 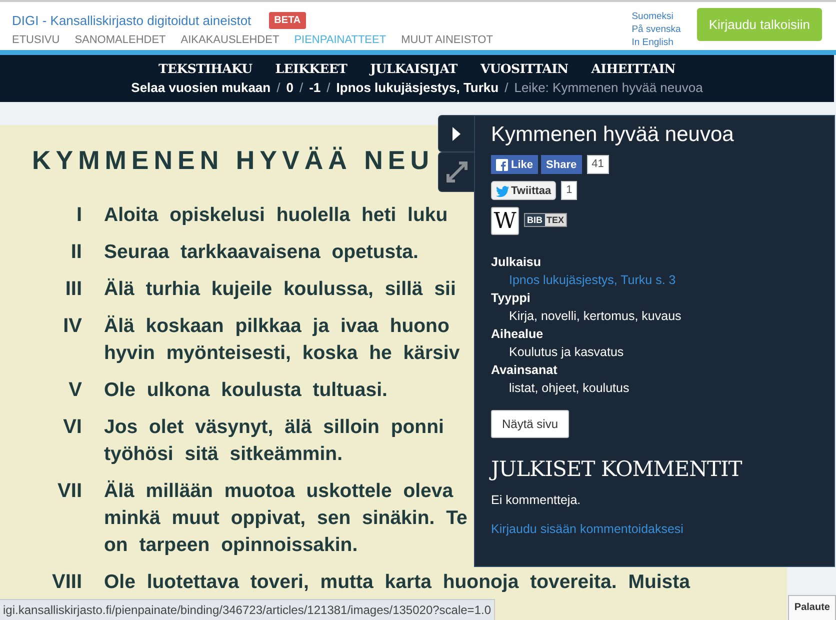 I want to click on field-value: listat, ohjeet, koulutus, so click(x=569, y=388).